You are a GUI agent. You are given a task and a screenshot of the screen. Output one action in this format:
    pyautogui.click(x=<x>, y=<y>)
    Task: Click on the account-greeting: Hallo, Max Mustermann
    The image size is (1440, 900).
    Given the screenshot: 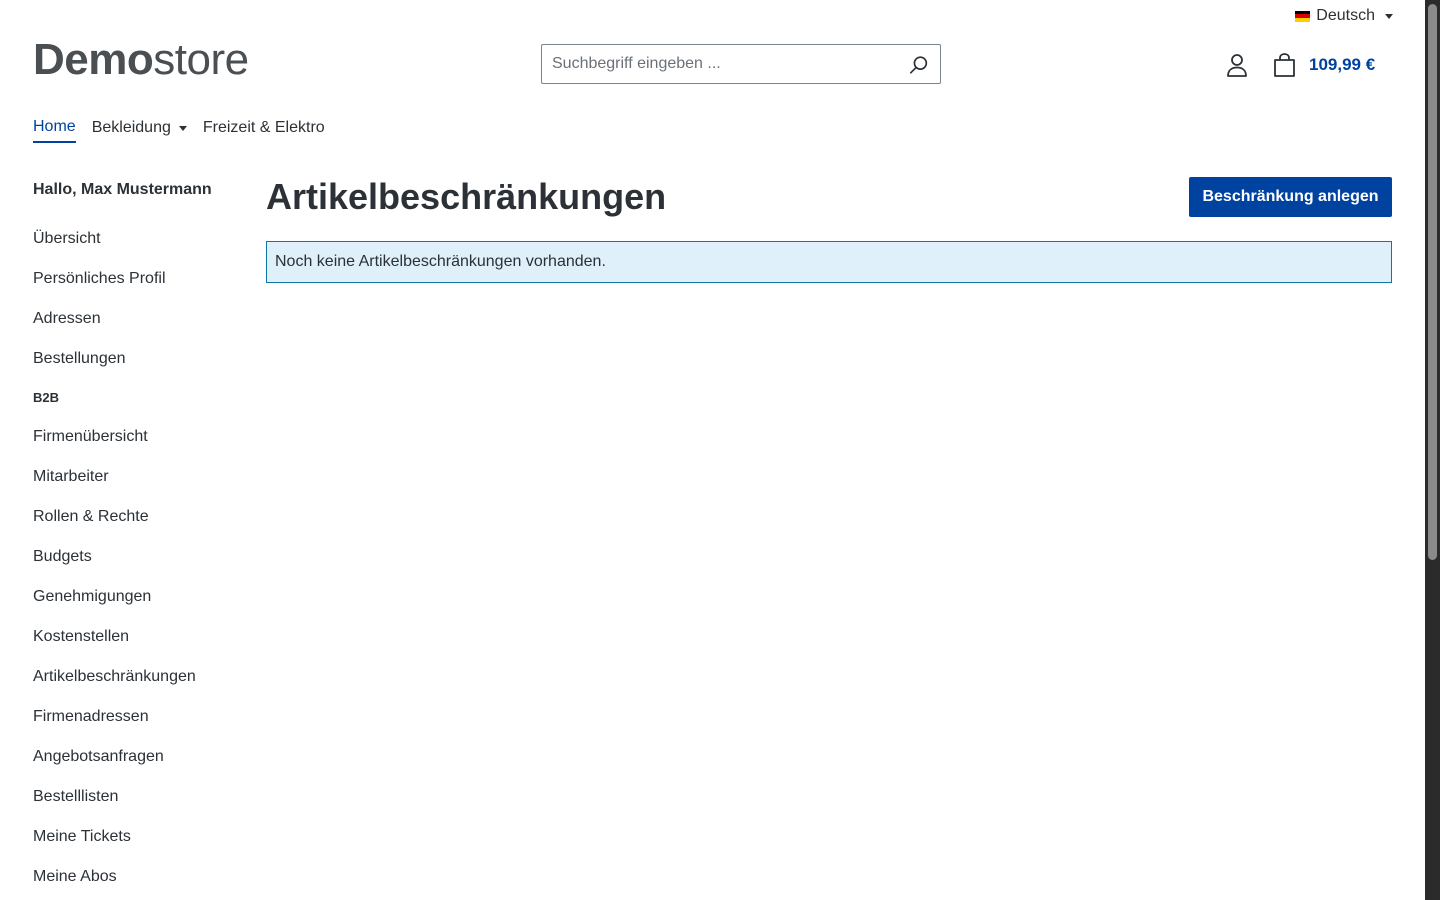 What is the action you would take?
    pyautogui.click(x=122, y=189)
    